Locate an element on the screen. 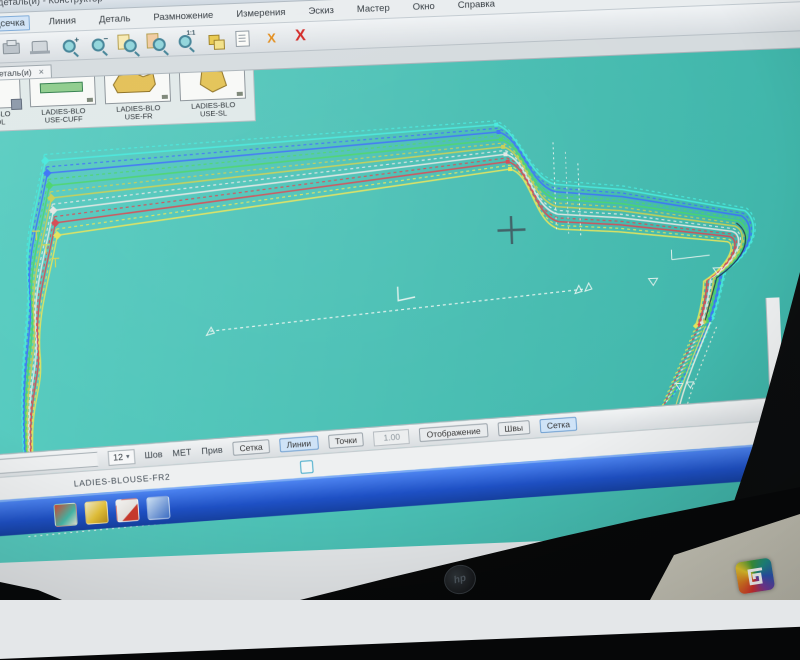 The image size is (800, 660). toggle-grid: Сетка is located at coordinates (251, 447).